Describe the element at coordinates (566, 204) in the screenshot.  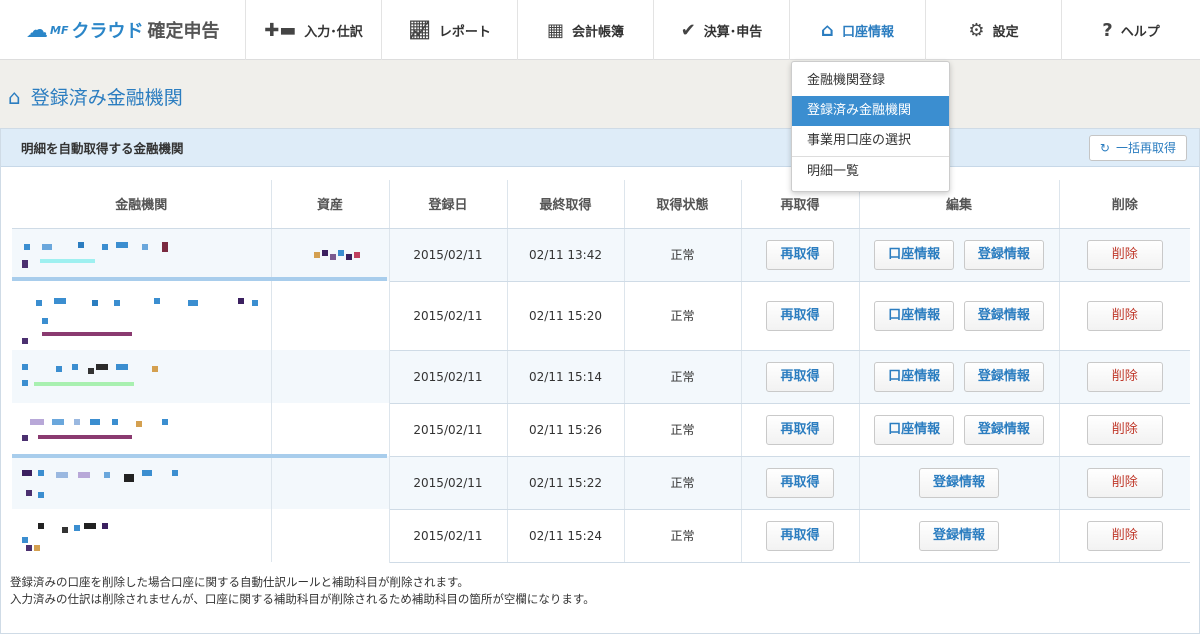
I see `col-last-fetched: 最終取得` at that location.